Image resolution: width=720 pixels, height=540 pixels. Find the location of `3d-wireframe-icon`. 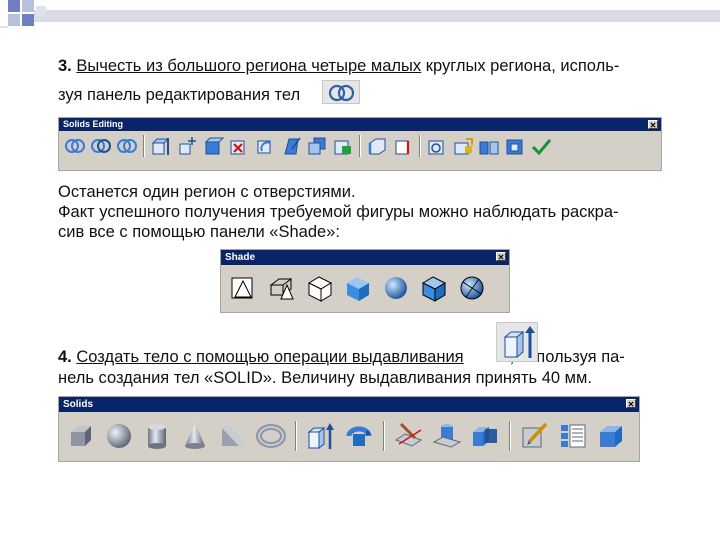

3d-wireframe-icon is located at coordinates (282, 288).